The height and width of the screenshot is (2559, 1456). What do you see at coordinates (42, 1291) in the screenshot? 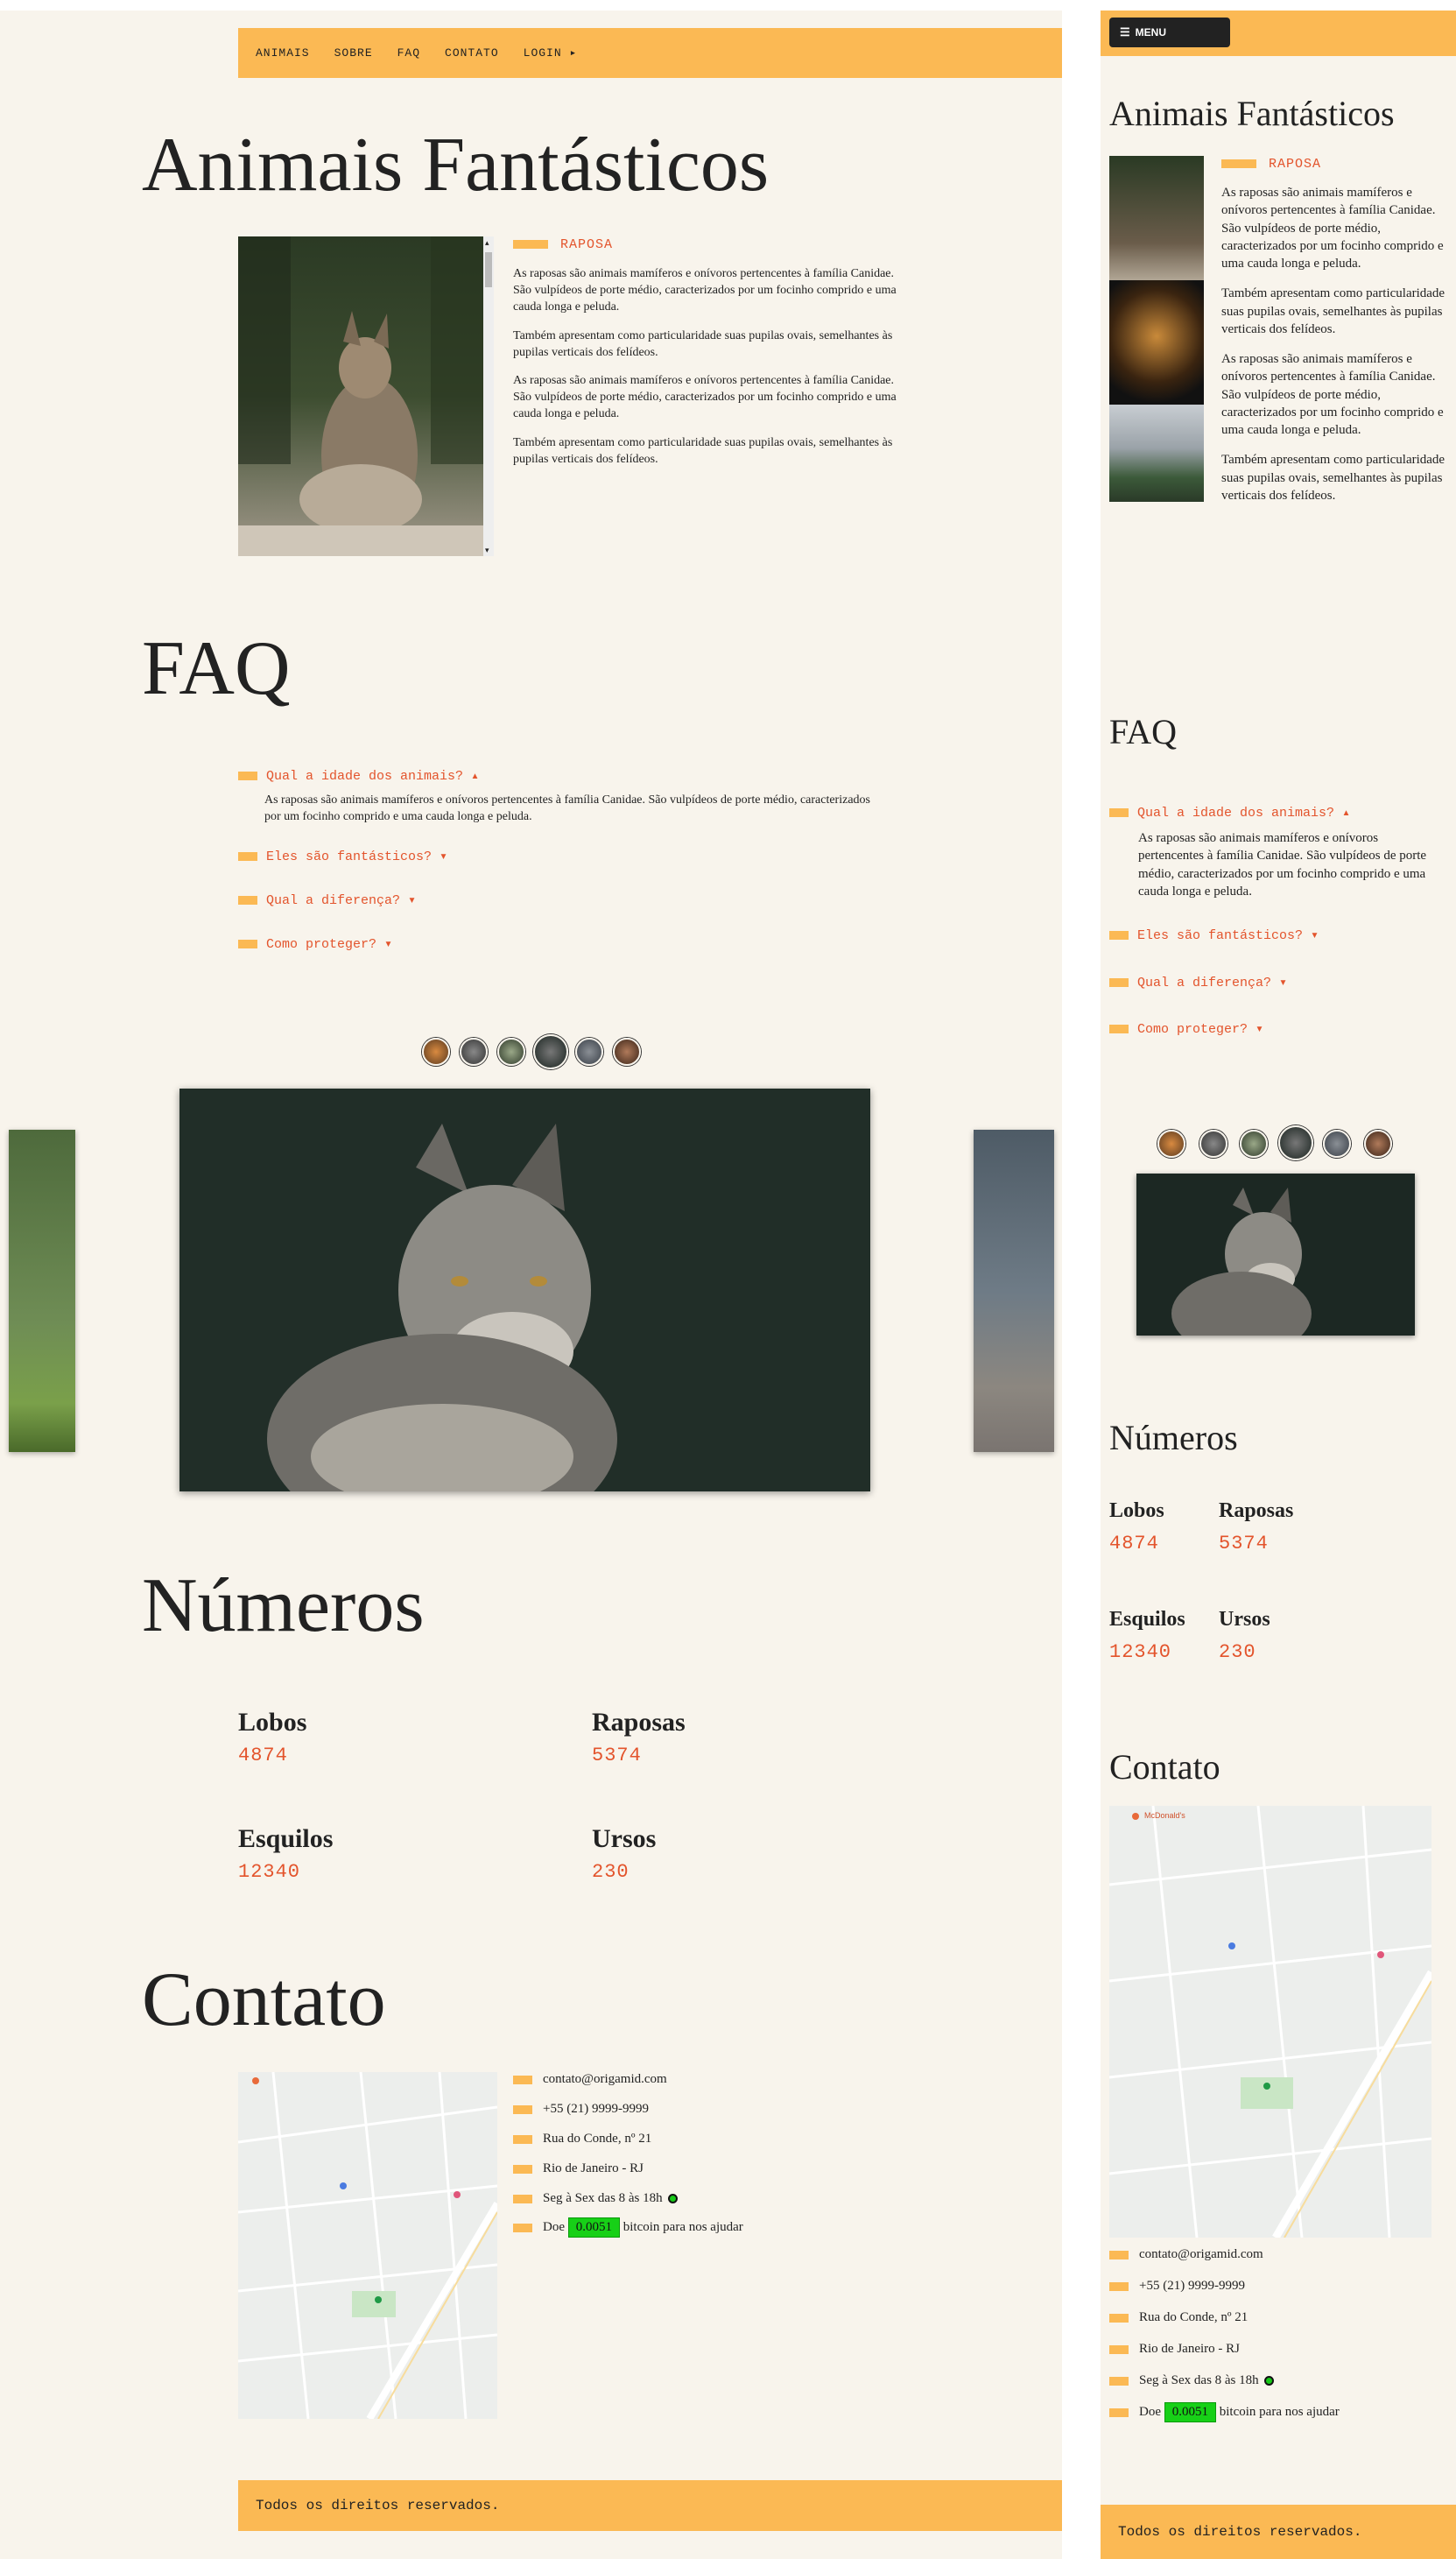
I see `gallery-slide-prev` at bounding box center [42, 1291].